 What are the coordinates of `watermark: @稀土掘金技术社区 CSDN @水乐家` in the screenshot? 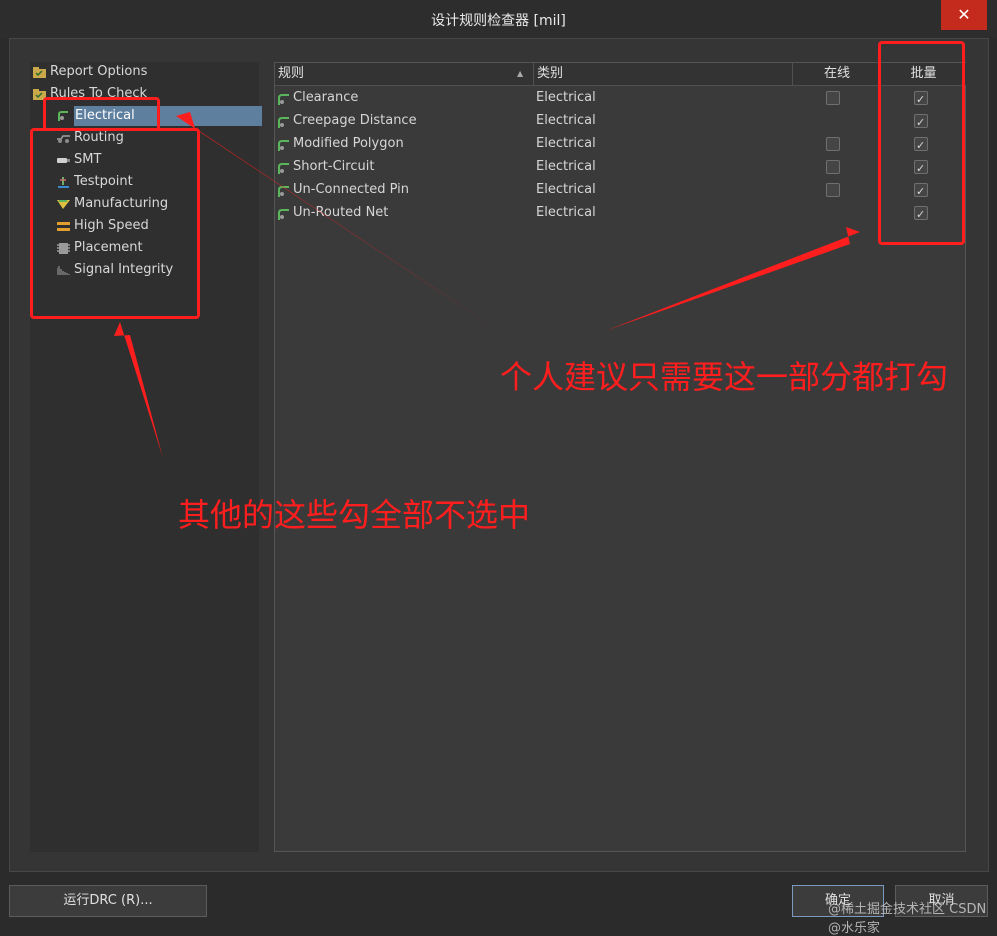 It's located at (907, 919).